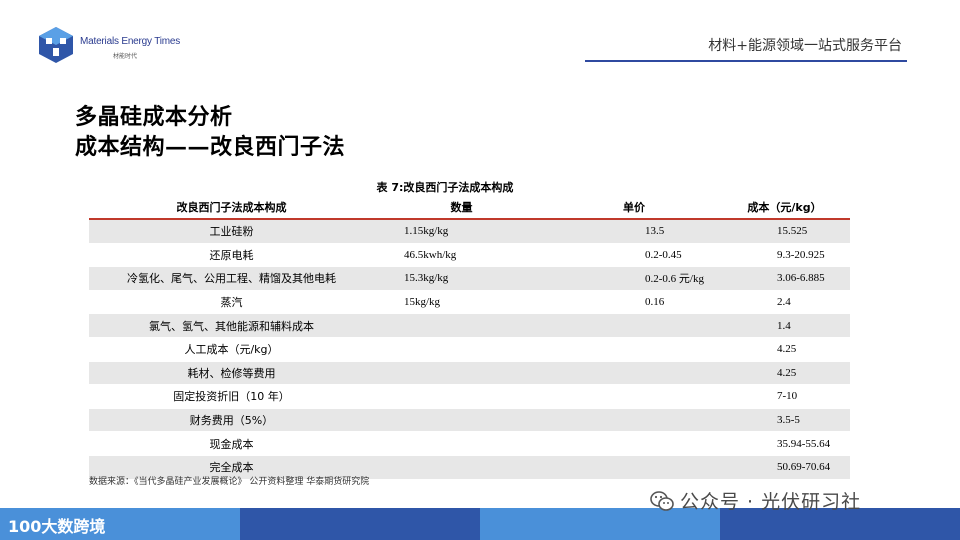  What do you see at coordinates (634, 208) in the screenshot?
I see `header-cell: 单价` at bounding box center [634, 208].